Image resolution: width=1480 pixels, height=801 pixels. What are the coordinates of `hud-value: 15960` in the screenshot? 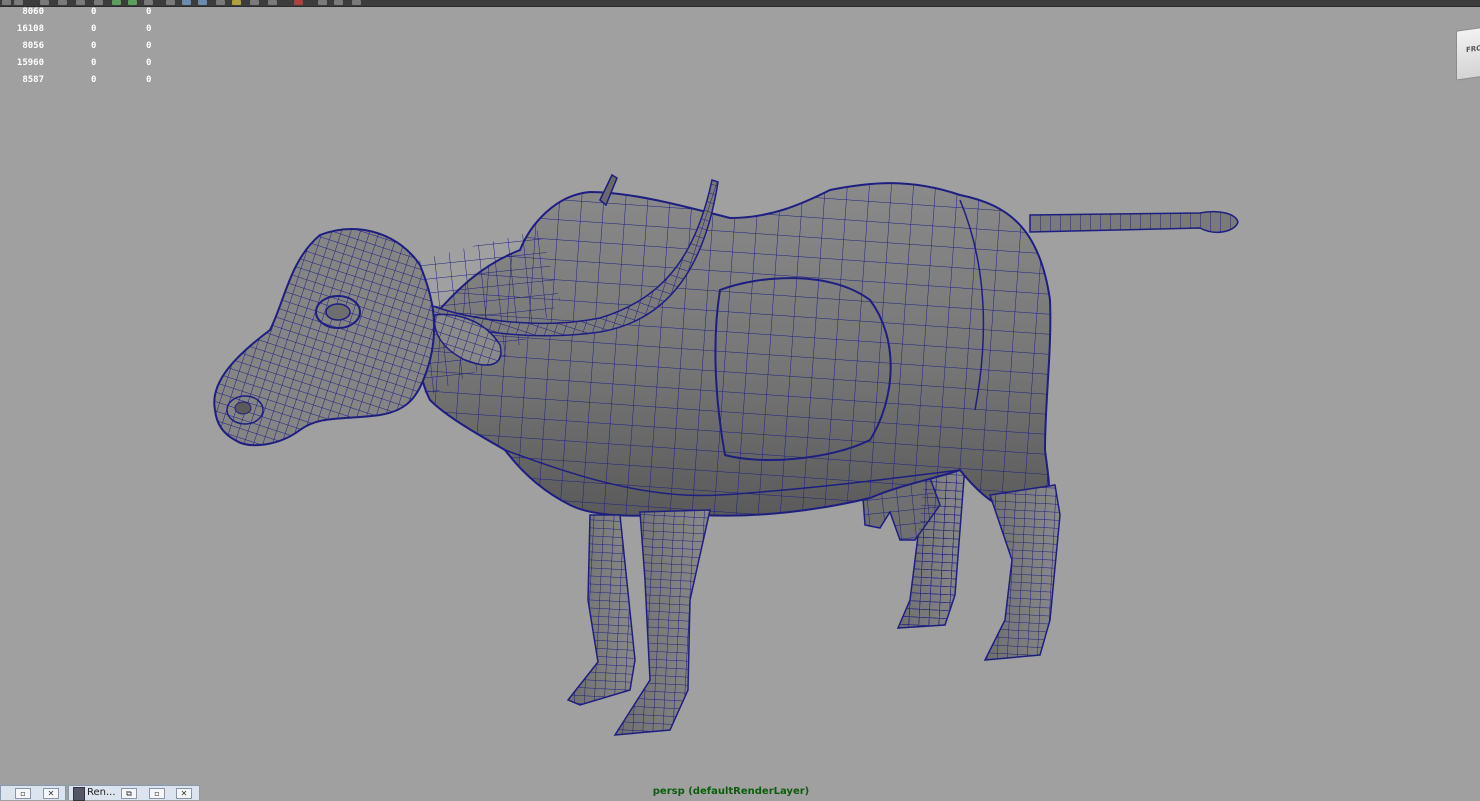 It's located at (30, 63).